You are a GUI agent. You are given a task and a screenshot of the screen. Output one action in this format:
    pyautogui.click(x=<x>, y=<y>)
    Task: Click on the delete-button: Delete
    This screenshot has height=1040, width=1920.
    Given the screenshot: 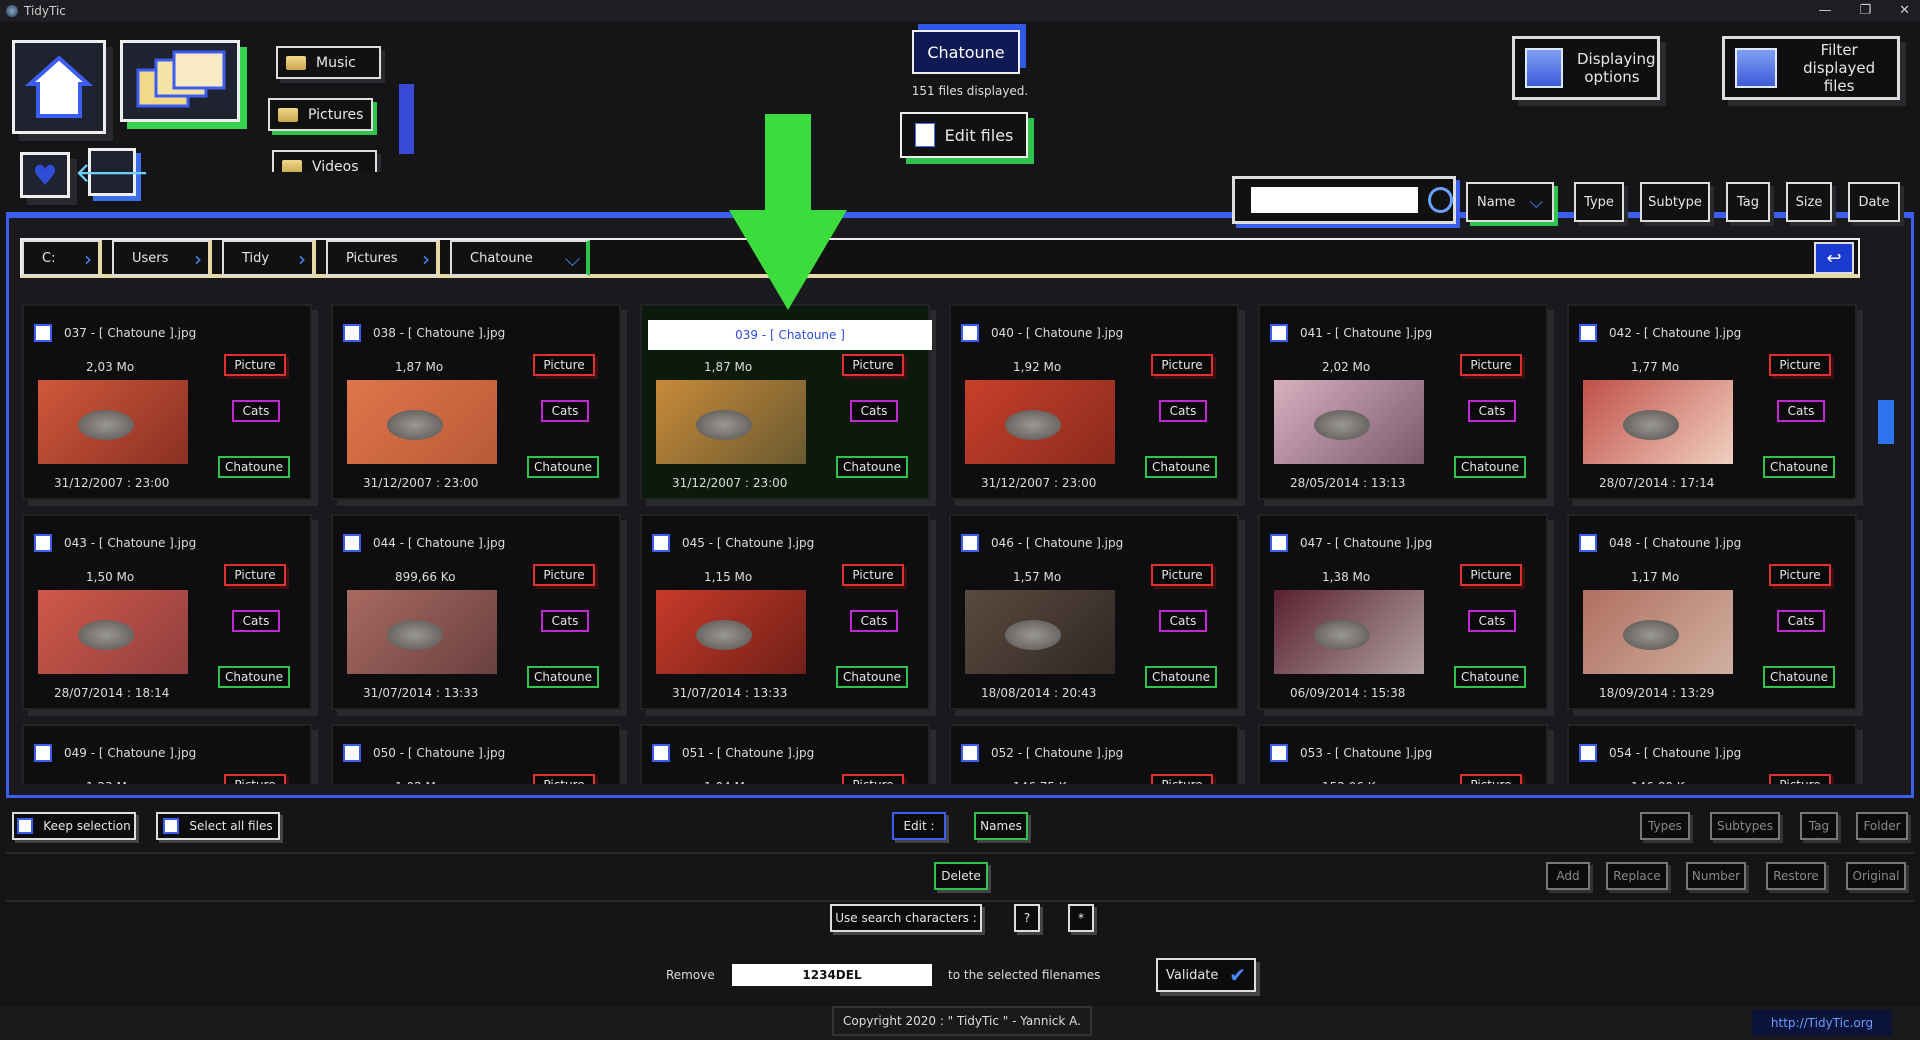 What is the action you would take?
    pyautogui.click(x=961, y=876)
    